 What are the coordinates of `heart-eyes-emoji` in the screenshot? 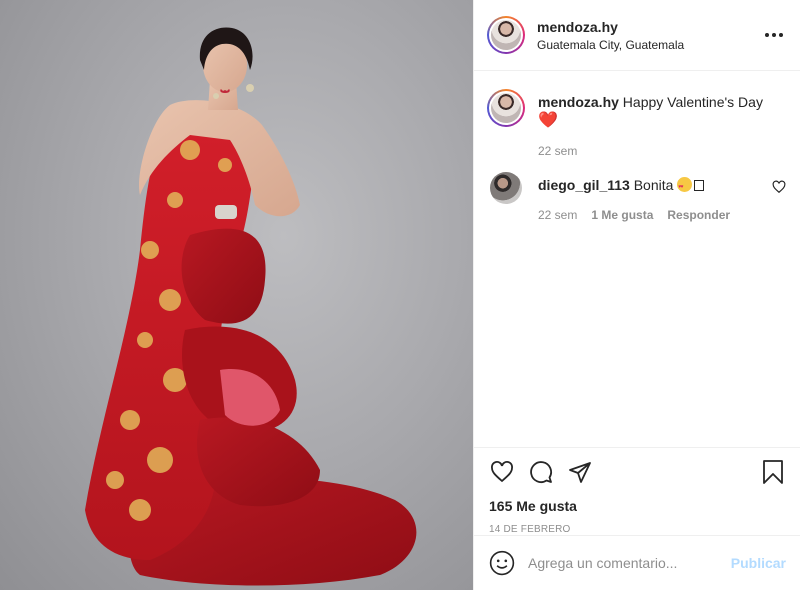 It's located at (685, 186).